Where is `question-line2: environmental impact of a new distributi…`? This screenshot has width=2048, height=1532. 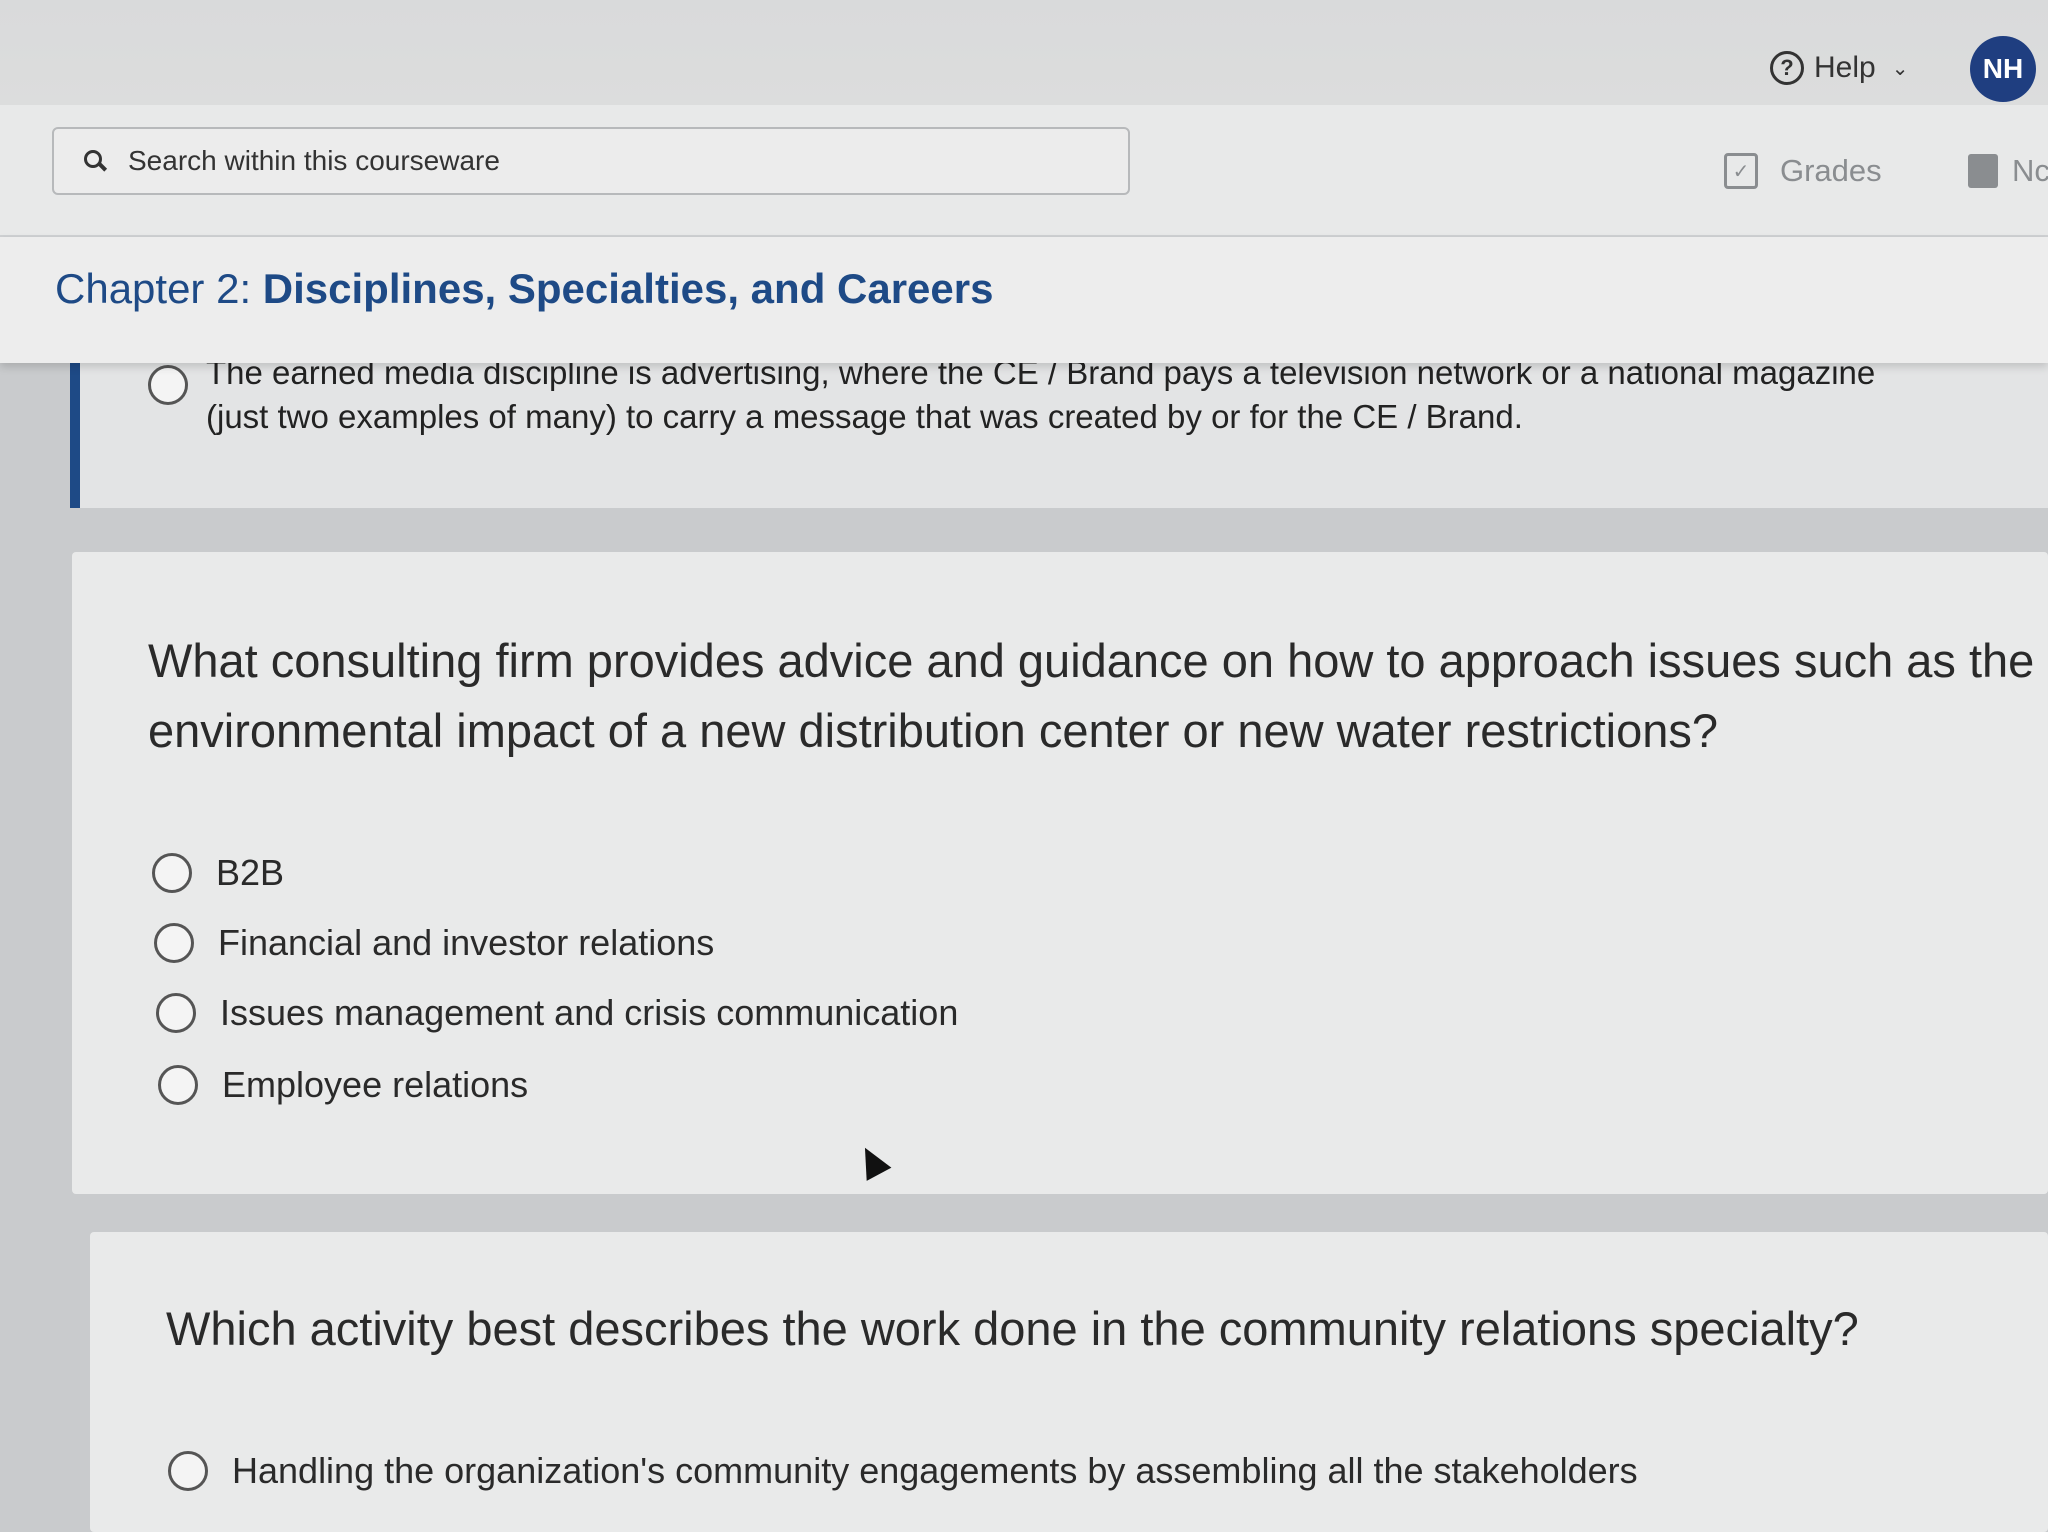
question-line2: environmental impact of a new distributi… is located at coordinates (933, 730).